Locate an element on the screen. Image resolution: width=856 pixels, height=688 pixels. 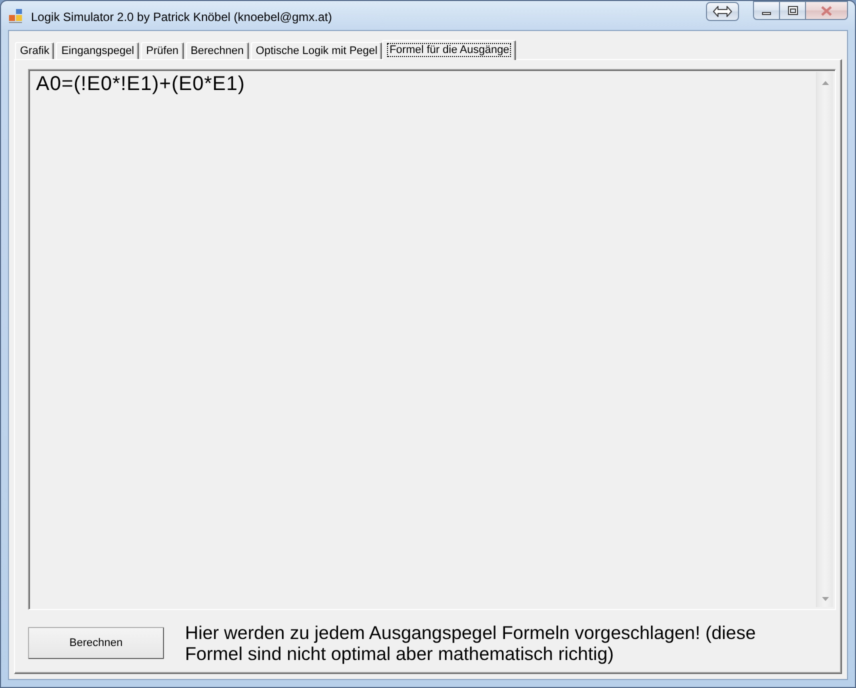
vertical-scrollbar is located at coordinates (824, 339).